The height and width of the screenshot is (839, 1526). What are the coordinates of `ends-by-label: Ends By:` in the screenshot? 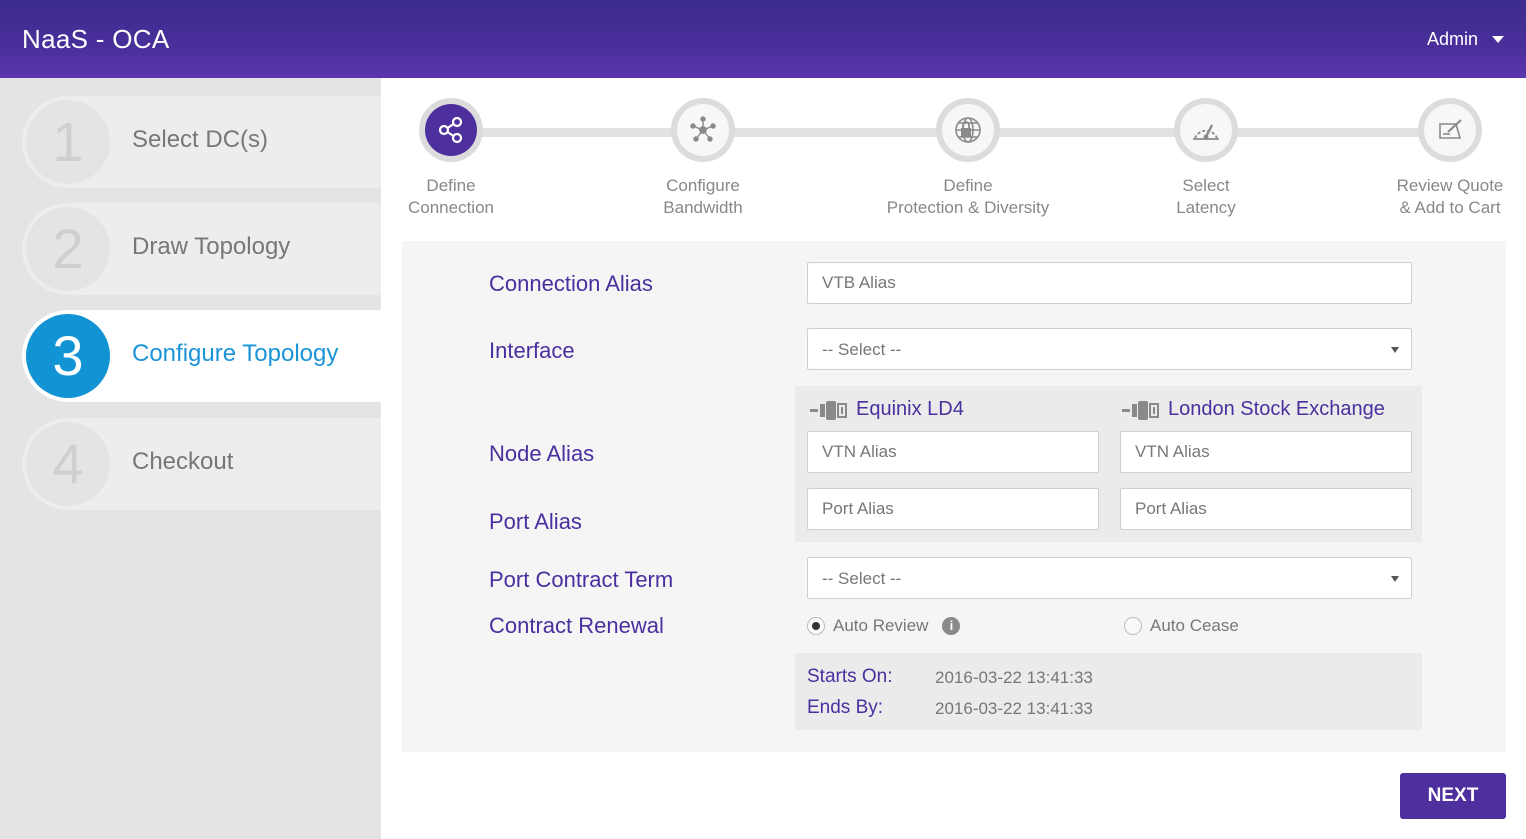 It's located at (845, 707).